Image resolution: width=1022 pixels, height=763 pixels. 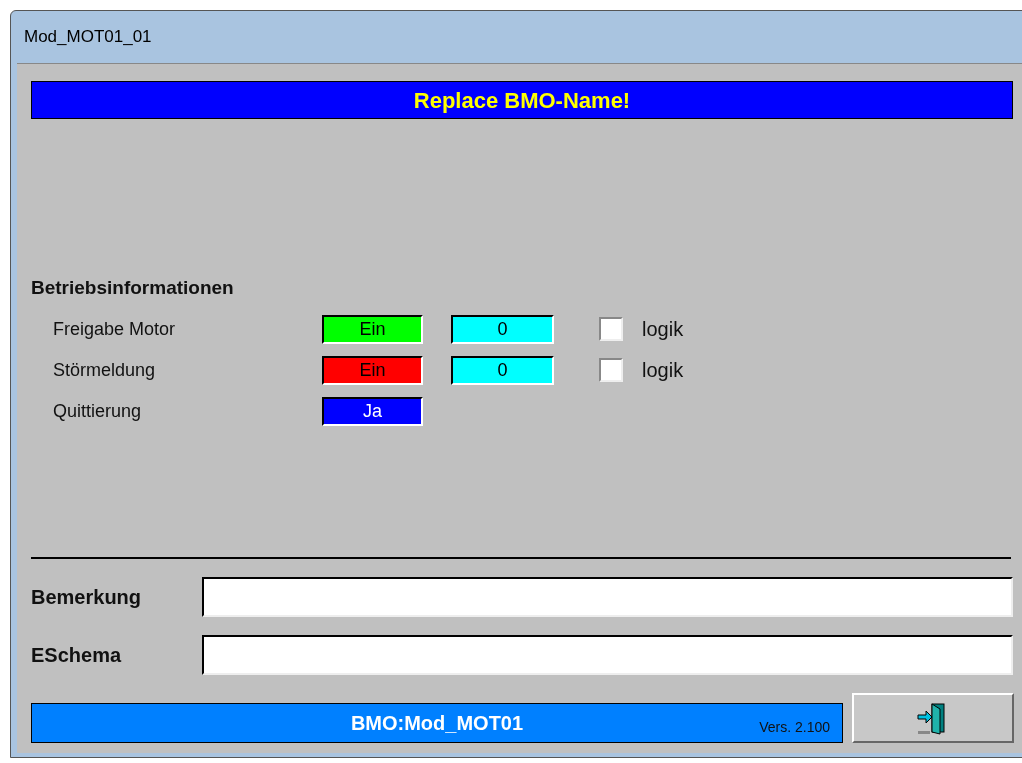 I want to click on row-label: Quittierung, so click(x=97, y=411).